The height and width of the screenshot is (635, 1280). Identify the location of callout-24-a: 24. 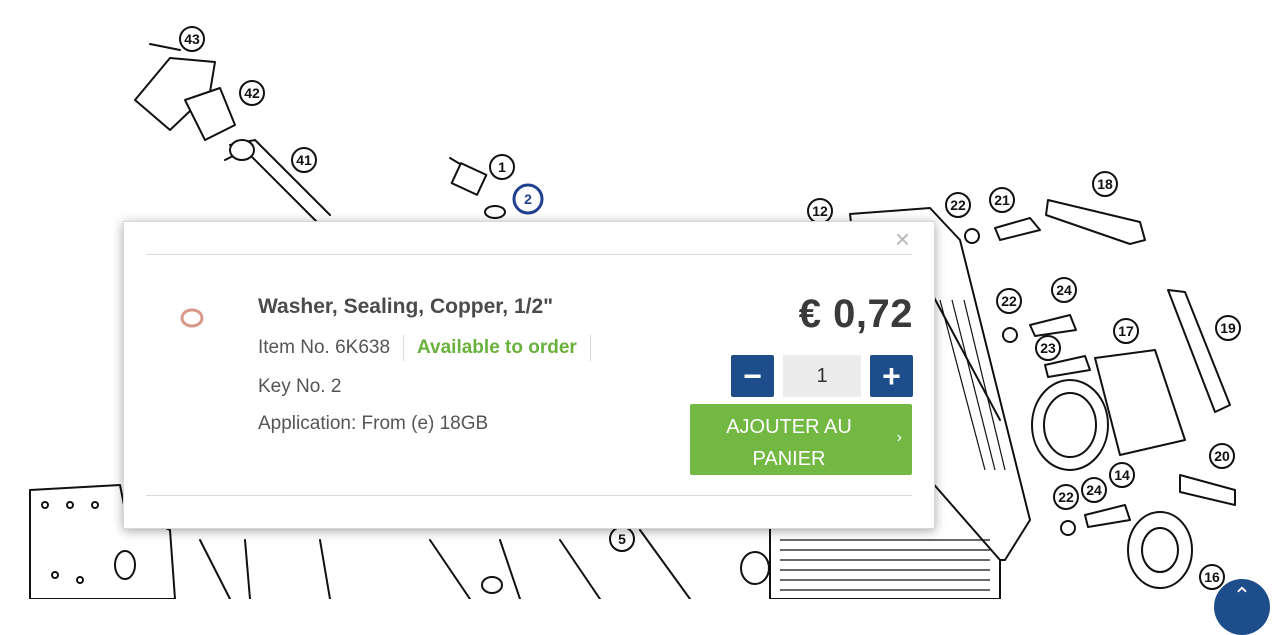
(1064, 290).